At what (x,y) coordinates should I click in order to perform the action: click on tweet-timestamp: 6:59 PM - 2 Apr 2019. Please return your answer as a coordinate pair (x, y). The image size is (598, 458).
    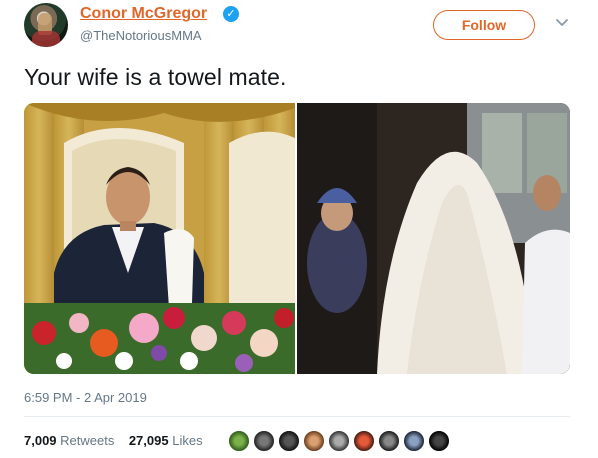
    Looking at the image, I should click on (85, 397).